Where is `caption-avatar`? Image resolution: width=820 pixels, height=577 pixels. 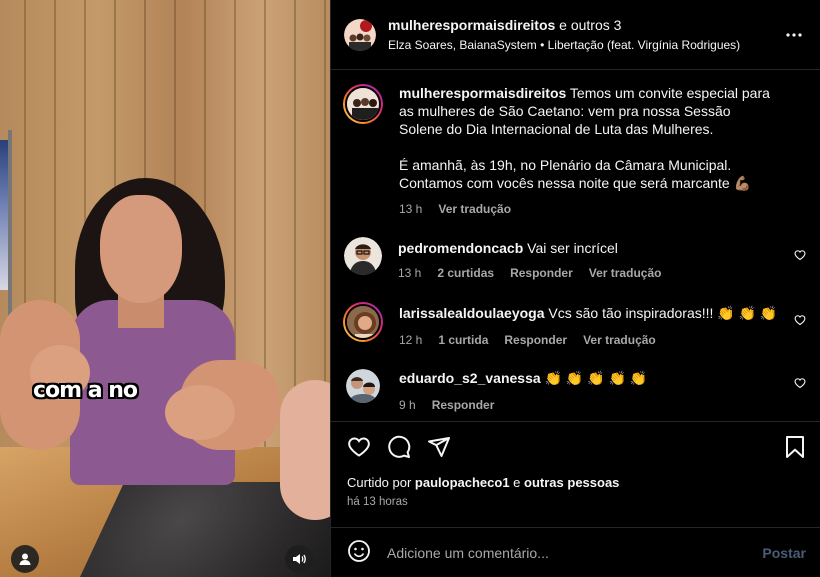
caption-avatar is located at coordinates (363, 104).